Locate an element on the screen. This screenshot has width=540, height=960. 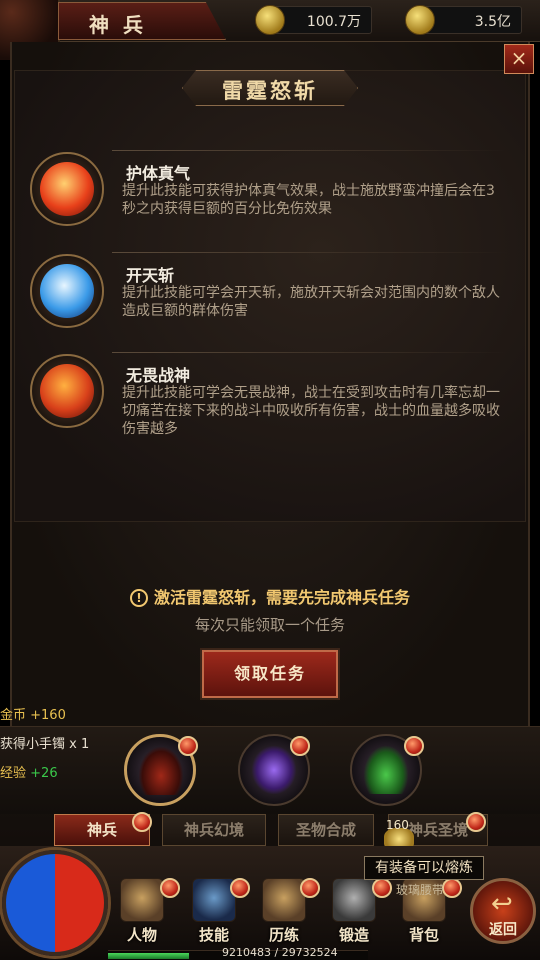
flame-spirit-icon is located at coordinates (67, 391).